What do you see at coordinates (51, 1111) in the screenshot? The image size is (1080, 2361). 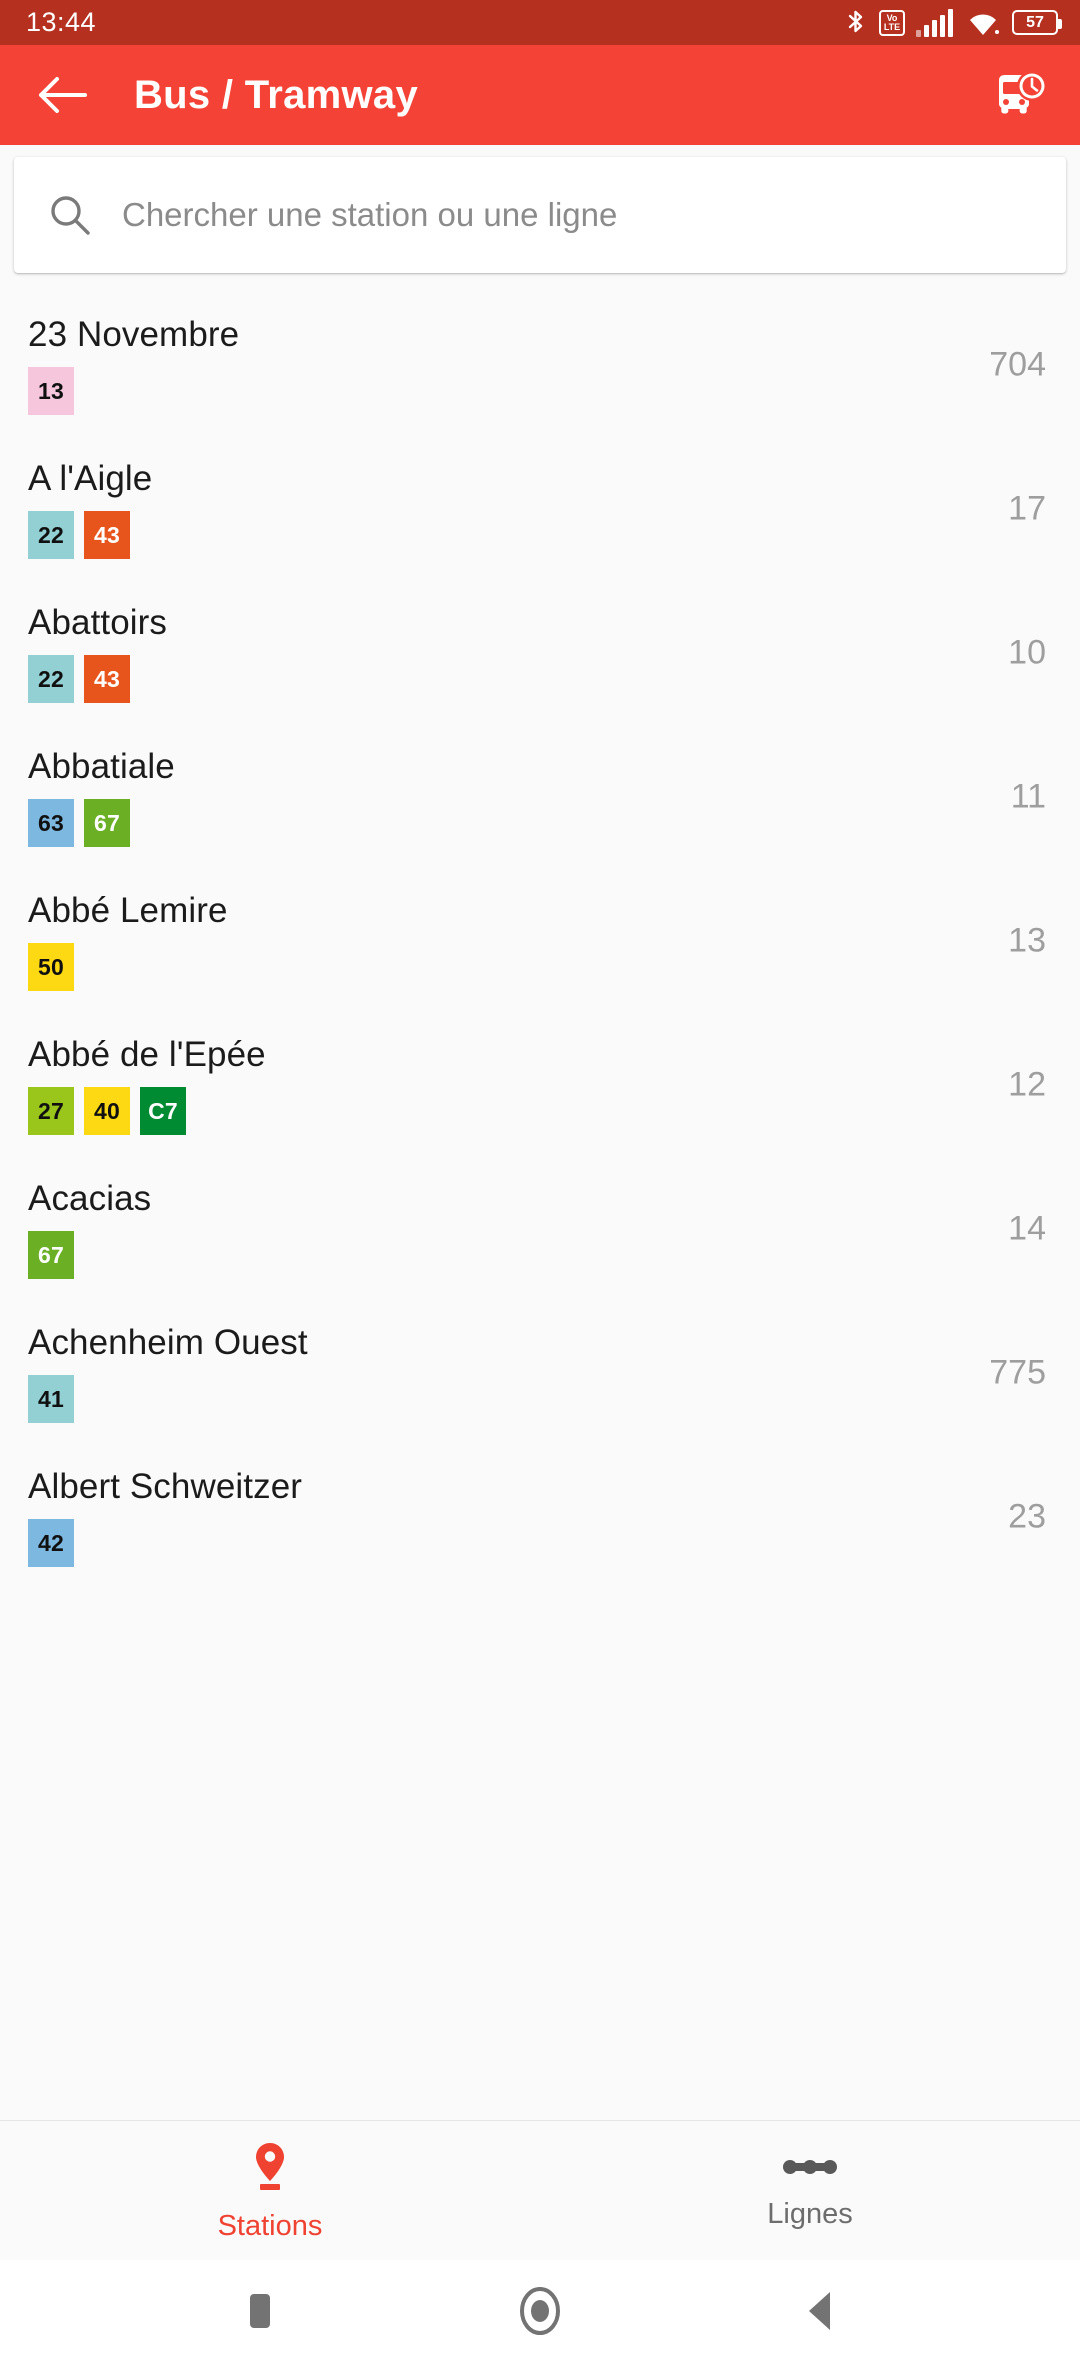 I see `line-badge: 27` at bounding box center [51, 1111].